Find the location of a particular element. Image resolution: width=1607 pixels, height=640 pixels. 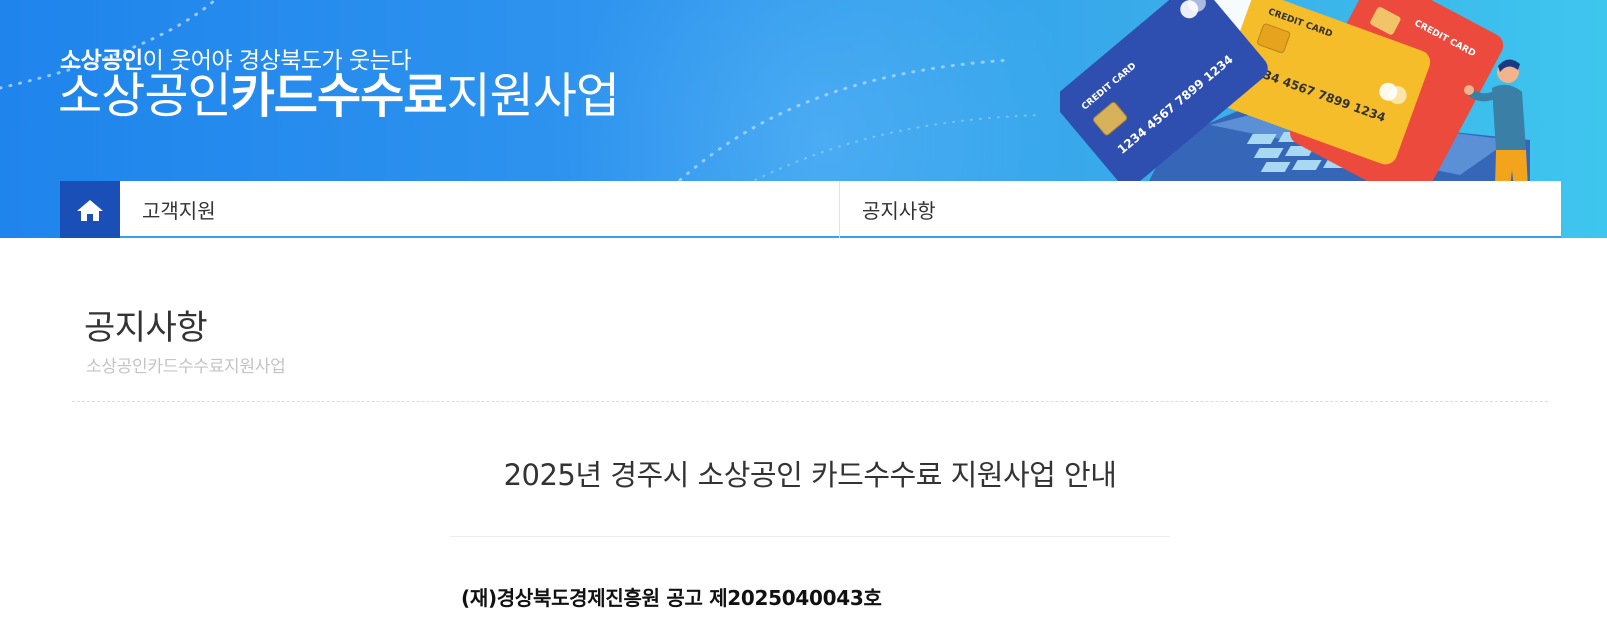

home-icon is located at coordinates (90, 210).